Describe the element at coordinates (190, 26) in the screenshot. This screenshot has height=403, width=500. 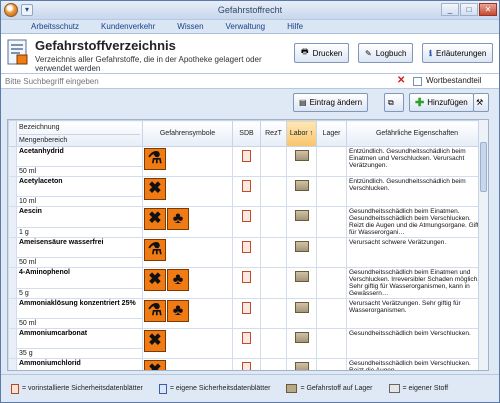
I see `menu-wissen: Wissen` at that location.